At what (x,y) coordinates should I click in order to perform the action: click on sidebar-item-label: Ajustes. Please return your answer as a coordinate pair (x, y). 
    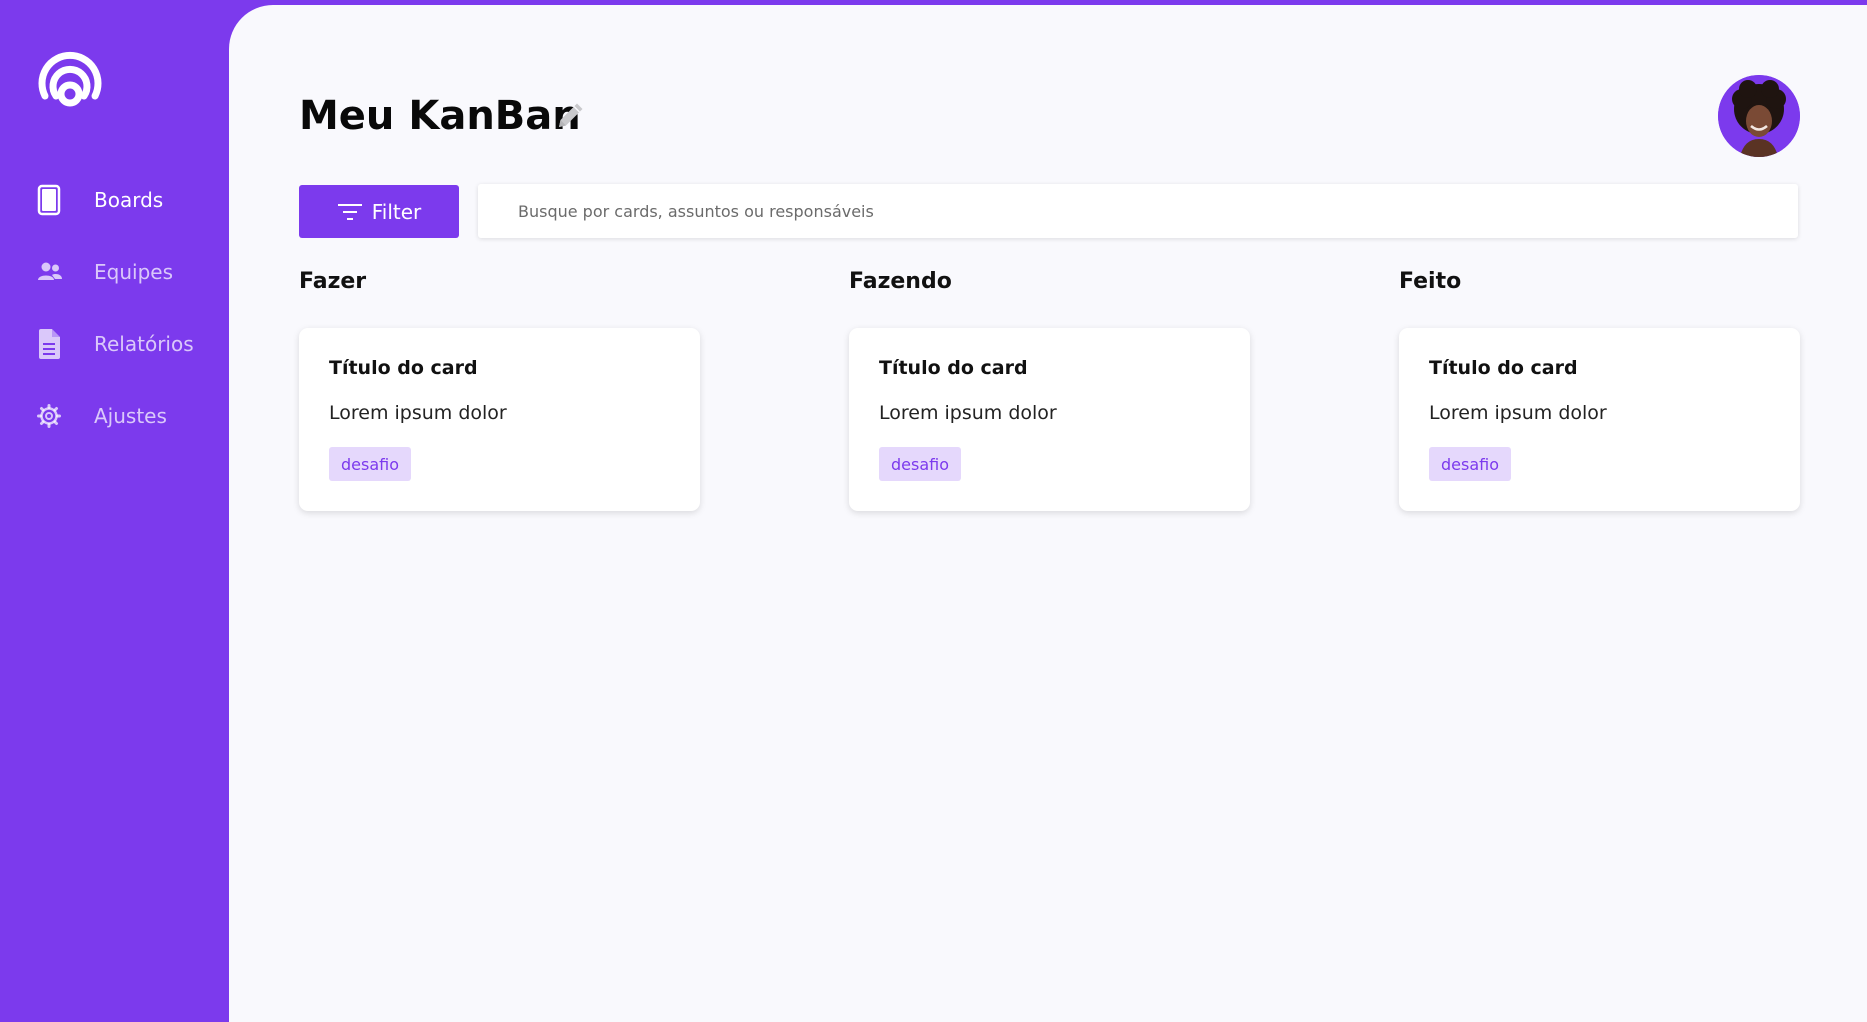
    Looking at the image, I should click on (130, 416).